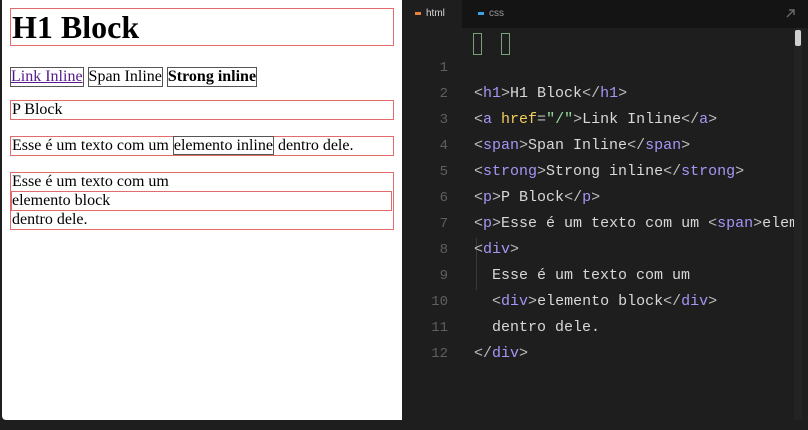 The image size is (808, 430). What do you see at coordinates (47, 77) in the screenshot?
I see `preview-link: Link Inline` at bounding box center [47, 77].